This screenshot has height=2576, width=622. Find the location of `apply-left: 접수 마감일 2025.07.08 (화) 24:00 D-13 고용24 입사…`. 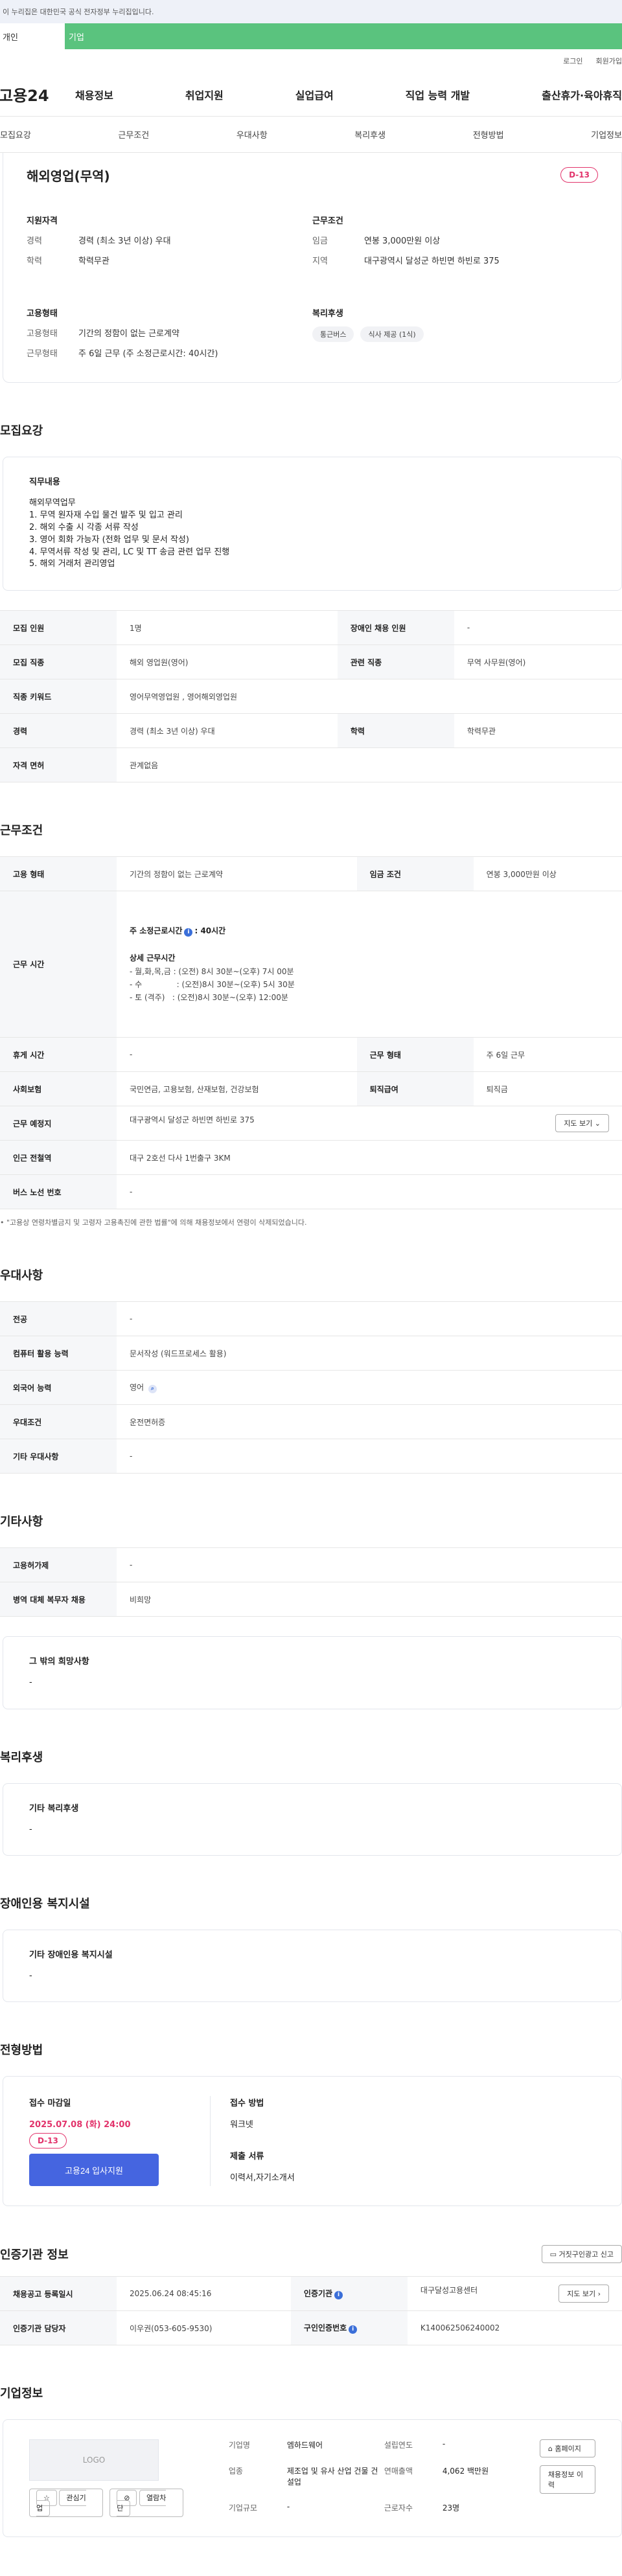

apply-left: 접수 마감일 2025.07.08 (화) 24:00 D-13 고용24 입사… is located at coordinates (120, 2141).